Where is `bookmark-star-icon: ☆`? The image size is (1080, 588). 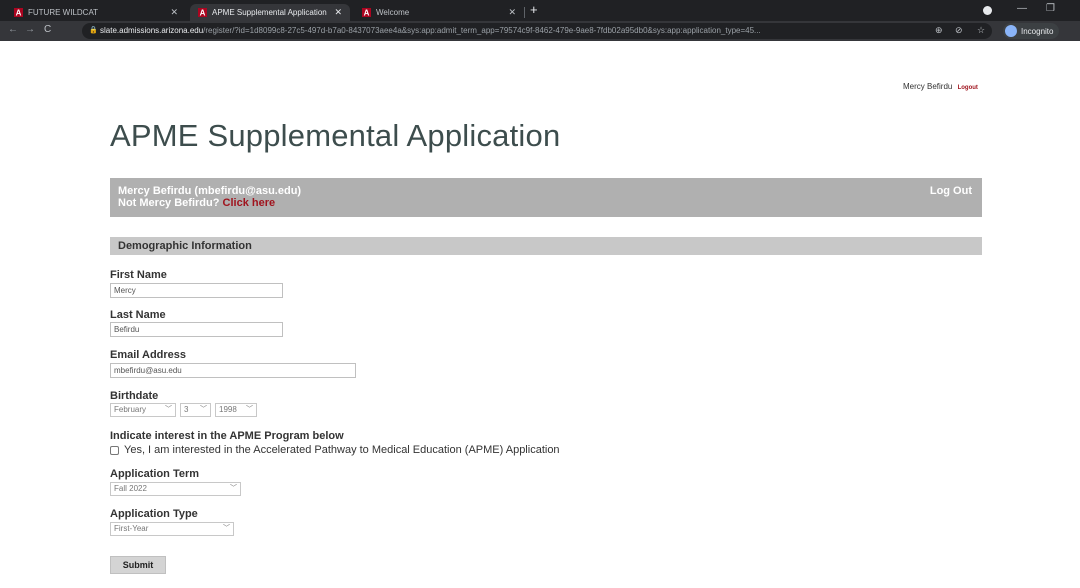
bookmark-star-icon: ☆ is located at coordinates (981, 30).